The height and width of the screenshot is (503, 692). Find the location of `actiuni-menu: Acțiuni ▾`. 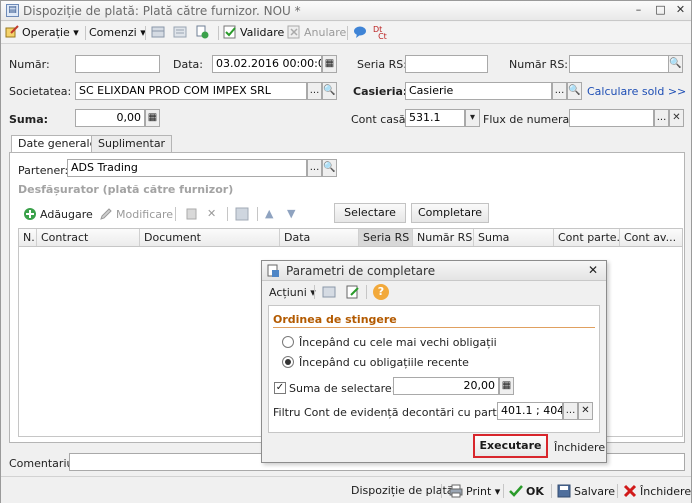

actiuni-menu: Acțiuni ▾ is located at coordinates (292, 292).